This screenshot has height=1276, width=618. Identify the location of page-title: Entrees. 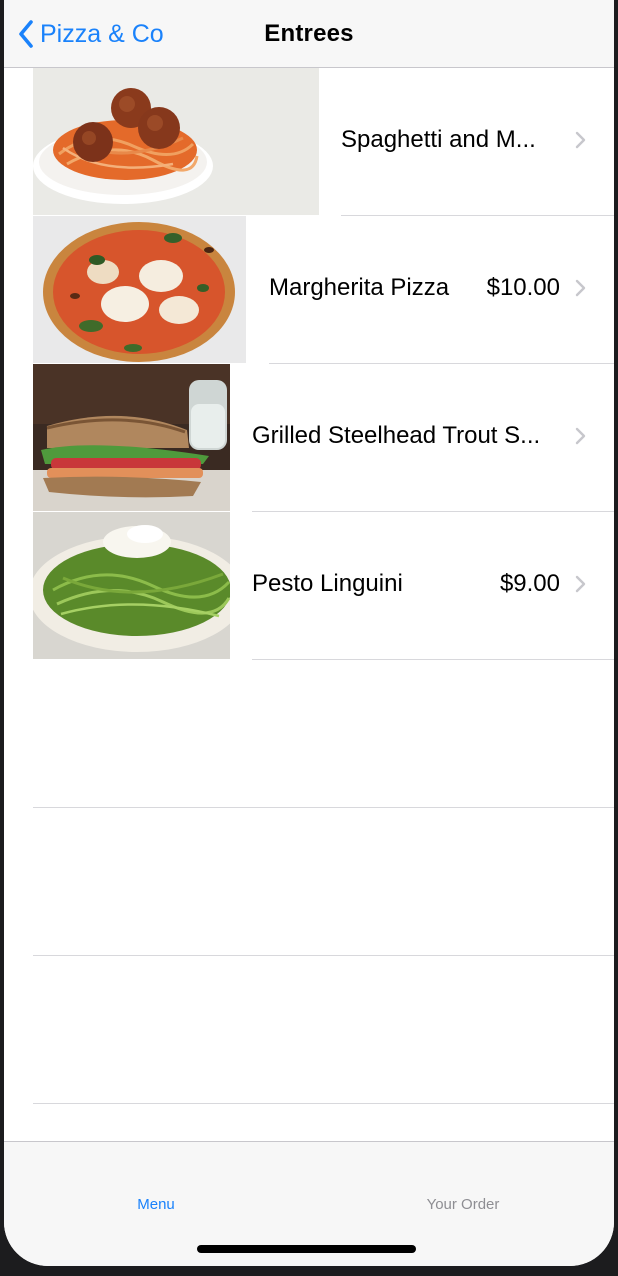
(309, 33).